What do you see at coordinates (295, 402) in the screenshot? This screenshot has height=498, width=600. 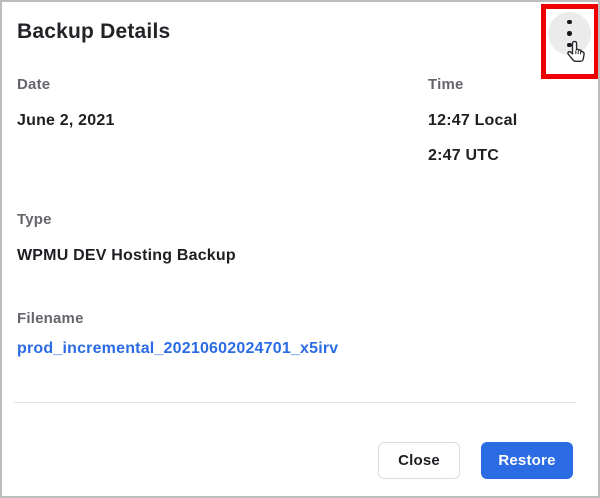 I see `footer-divider` at bounding box center [295, 402].